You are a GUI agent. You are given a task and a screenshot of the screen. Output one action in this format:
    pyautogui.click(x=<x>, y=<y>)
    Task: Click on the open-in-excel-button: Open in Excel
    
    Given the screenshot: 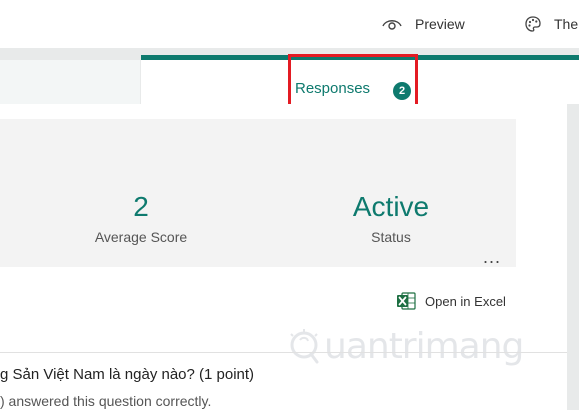 What is the action you would take?
    pyautogui.click(x=451, y=301)
    